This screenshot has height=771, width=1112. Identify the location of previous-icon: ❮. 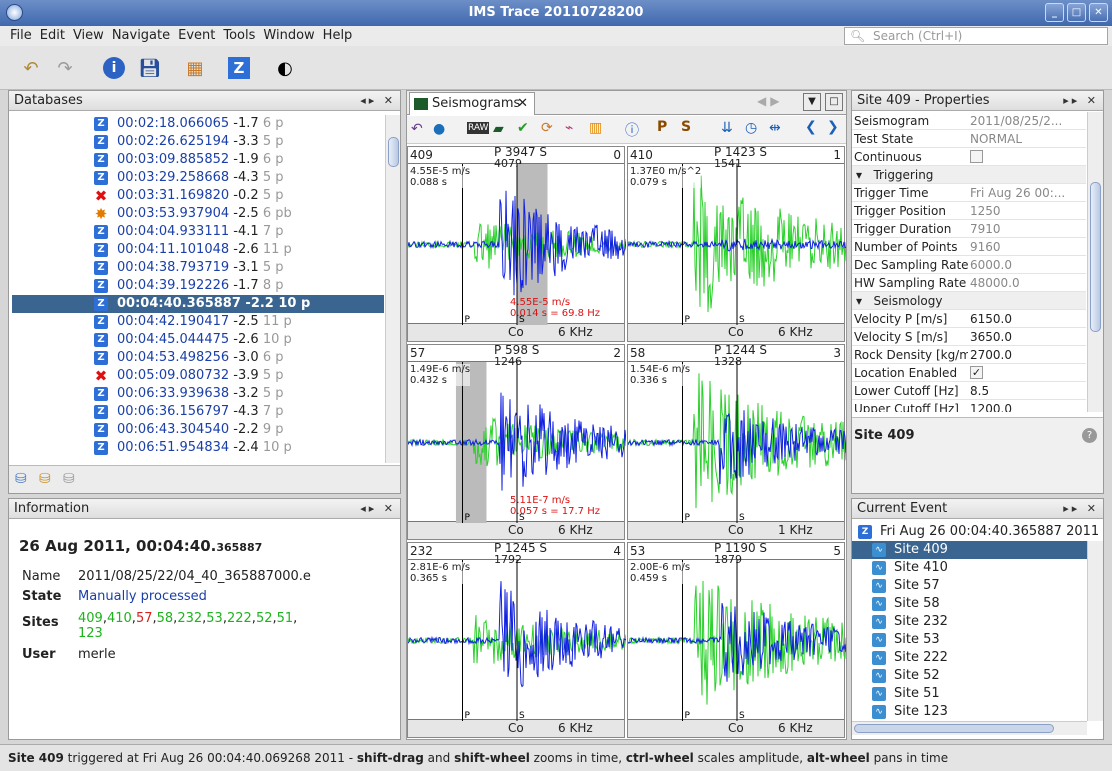
(811, 127).